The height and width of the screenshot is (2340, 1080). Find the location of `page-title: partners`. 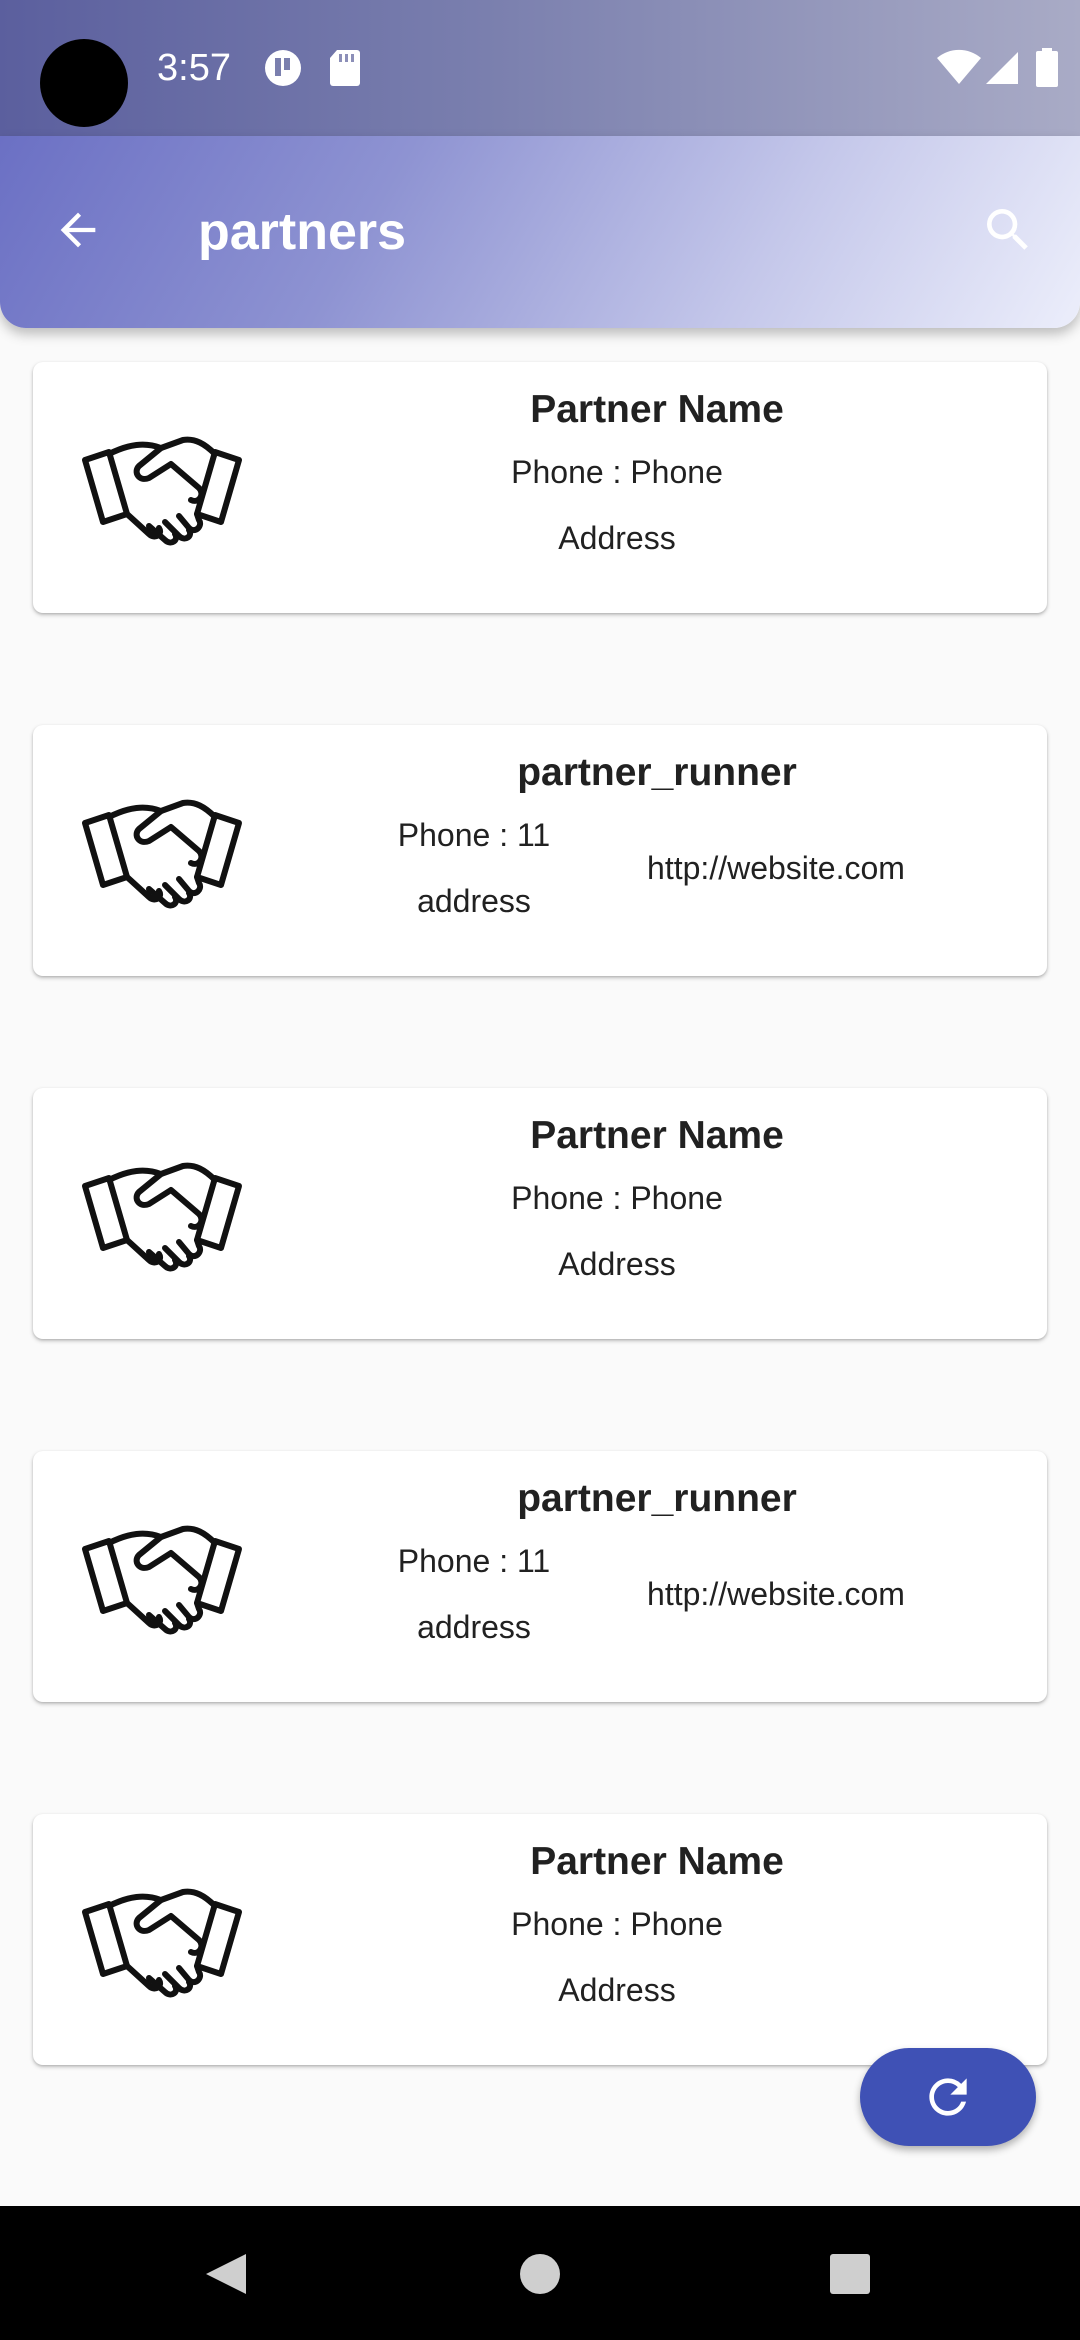

page-title: partners is located at coordinates (302, 232).